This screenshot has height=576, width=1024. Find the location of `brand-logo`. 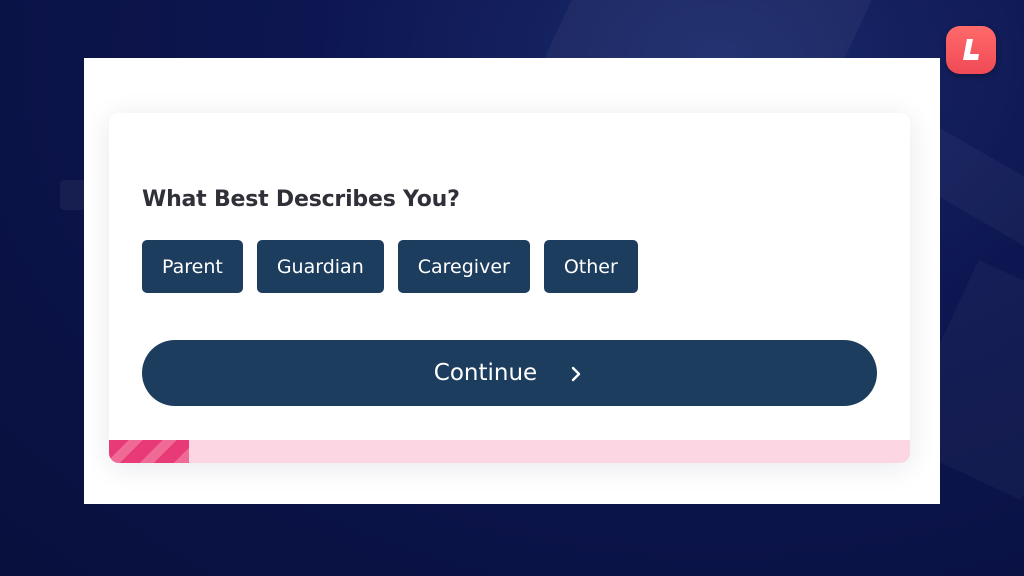

brand-logo is located at coordinates (971, 50).